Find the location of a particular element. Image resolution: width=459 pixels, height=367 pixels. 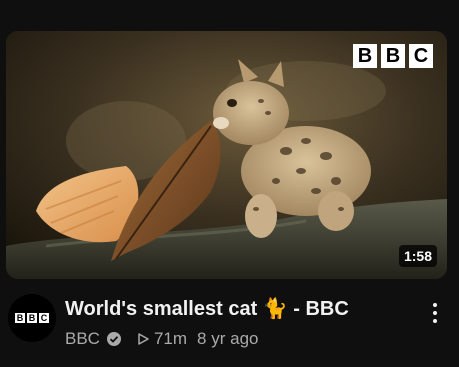

avatar-logo-letter: C is located at coordinates (44, 318).